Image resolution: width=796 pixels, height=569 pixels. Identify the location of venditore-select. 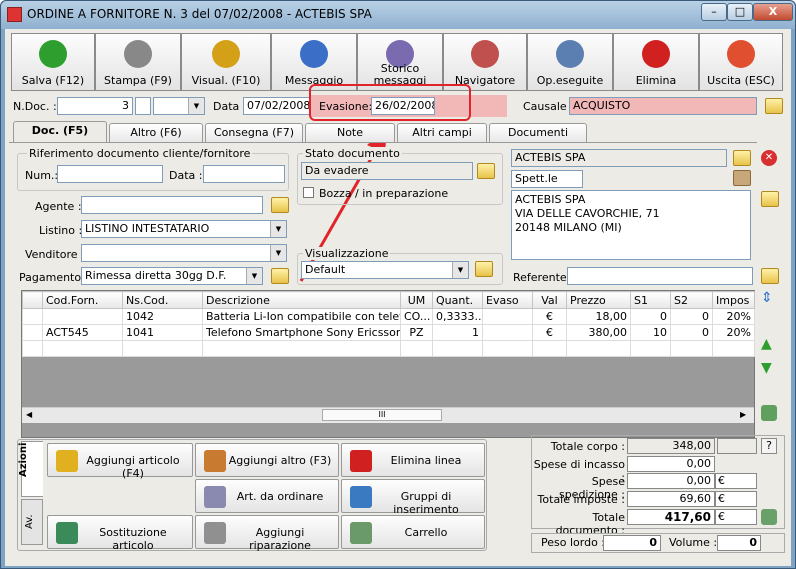
(184, 253).